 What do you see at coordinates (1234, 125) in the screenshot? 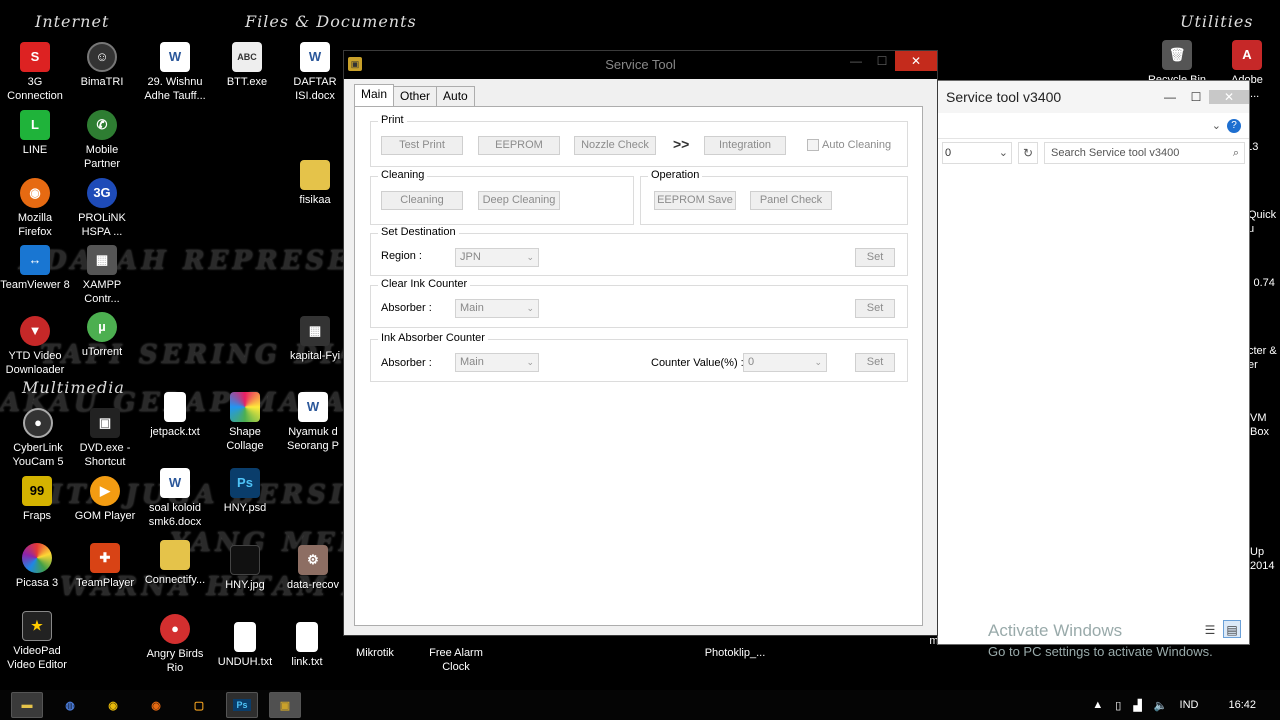
I see `help-icon: ?` at bounding box center [1234, 125].